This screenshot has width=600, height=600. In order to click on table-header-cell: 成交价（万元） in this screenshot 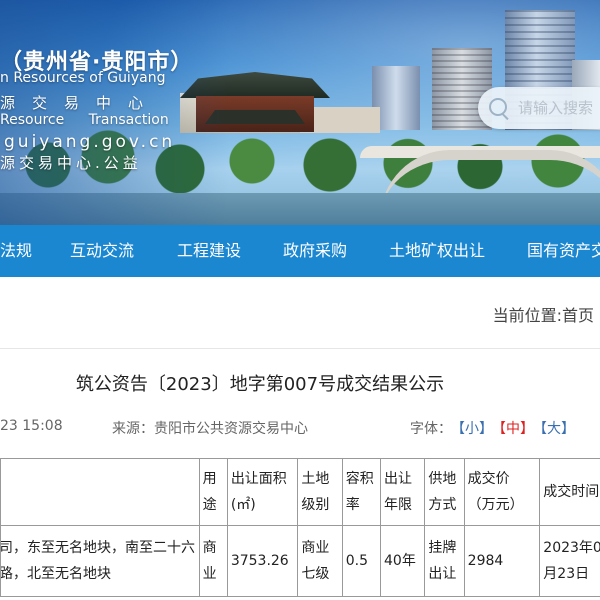, I will do `click(502, 492)`.